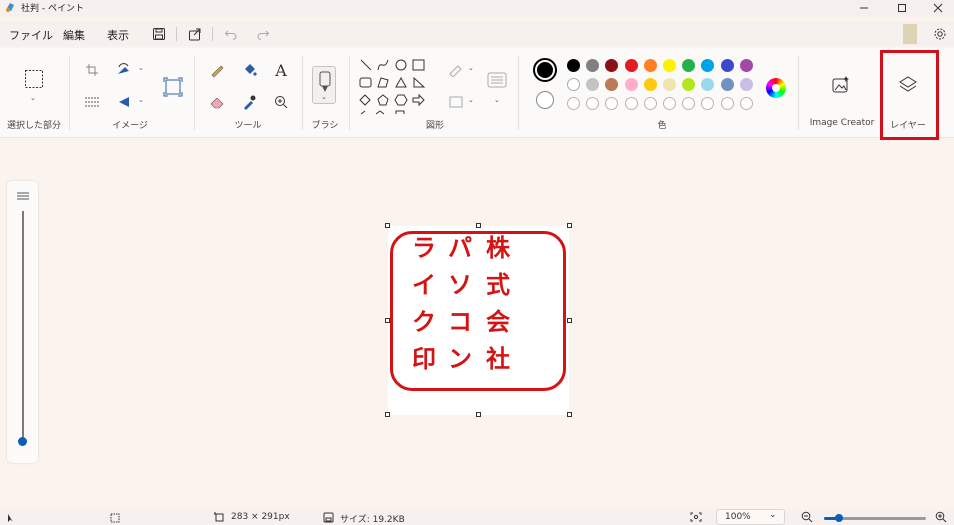  What do you see at coordinates (864, 8) in the screenshot?
I see `minimize-button` at bounding box center [864, 8].